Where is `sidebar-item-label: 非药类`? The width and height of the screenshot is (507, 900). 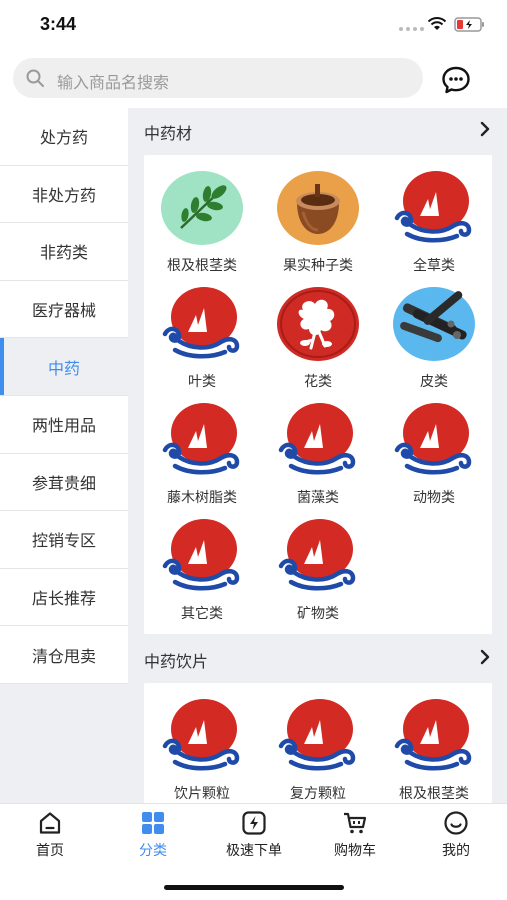 sidebar-item-label: 非药类 is located at coordinates (63, 254).